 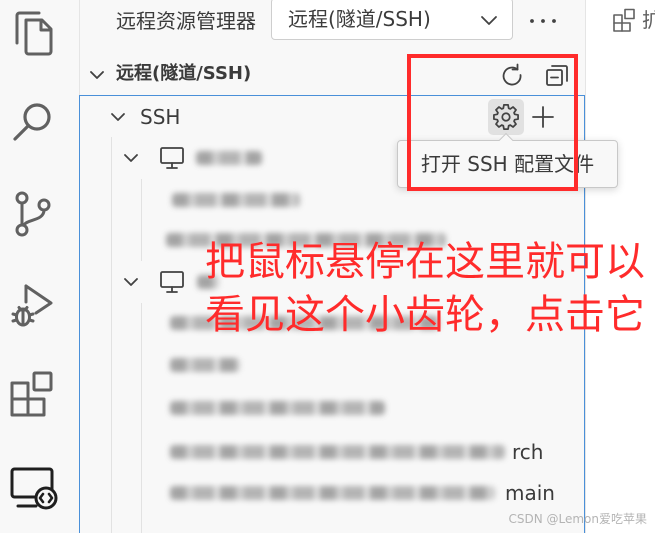 I want to click on activity-explorer, so click(x=33, y=33).